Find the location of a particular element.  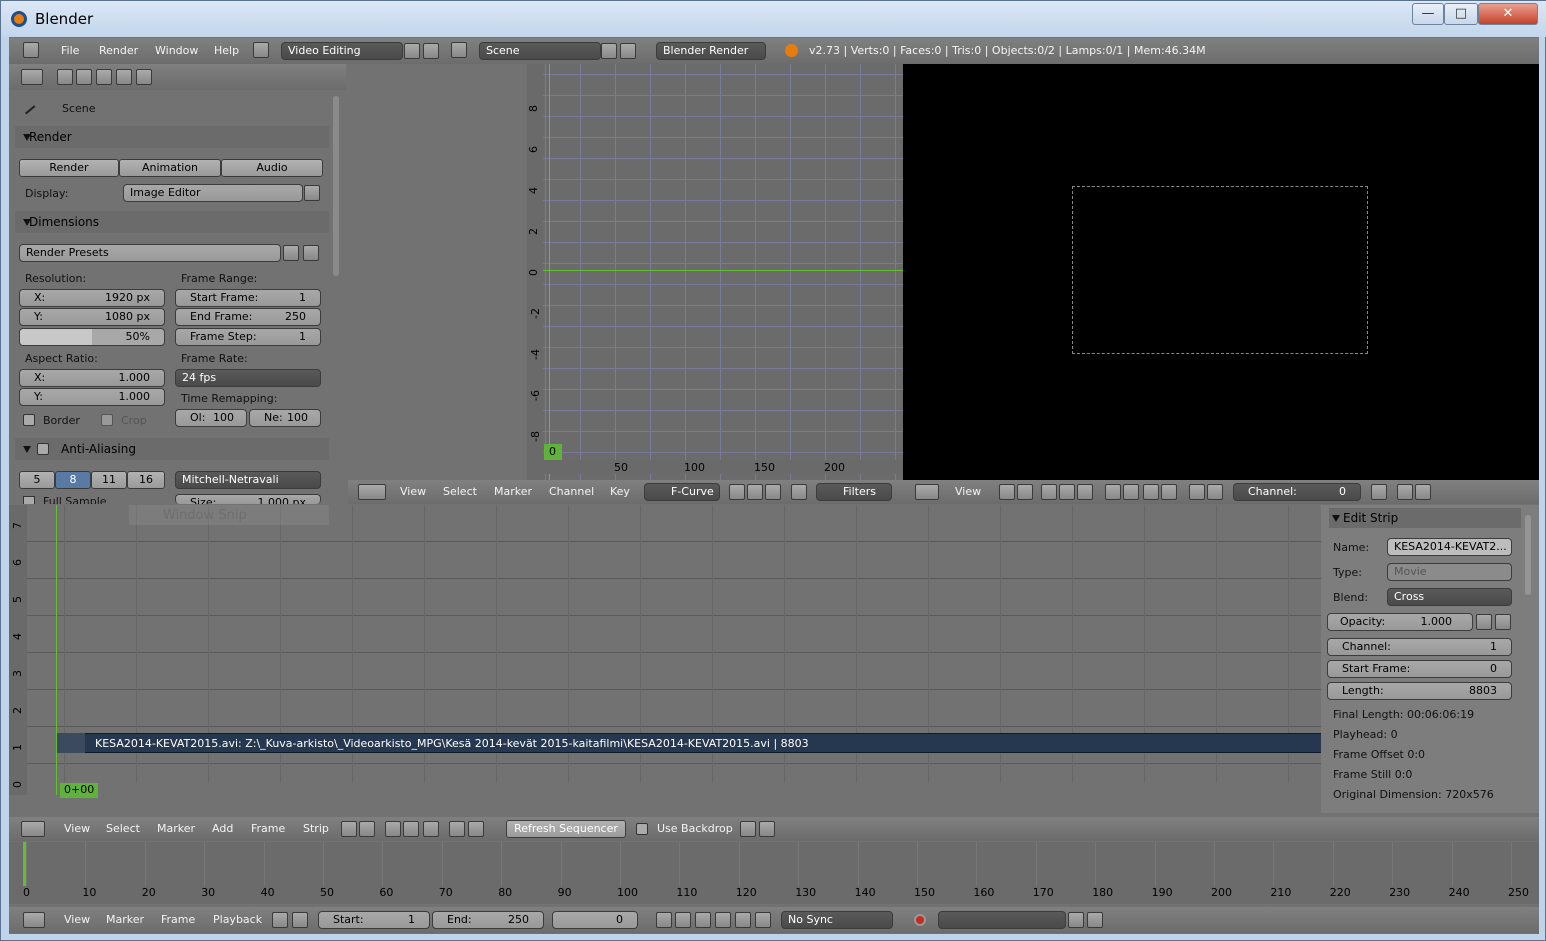

resolution-percentage-slider: 50% is located at coordinates (92, 337).